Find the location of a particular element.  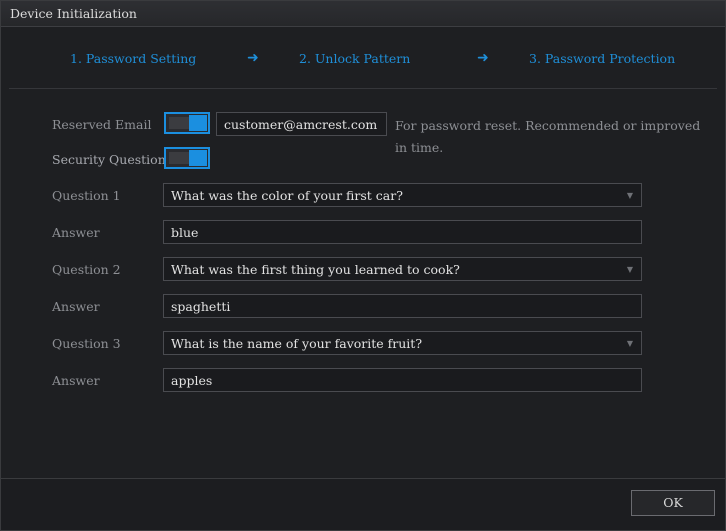

title-bar: Device Initialization is located at coordinates (363, 14).